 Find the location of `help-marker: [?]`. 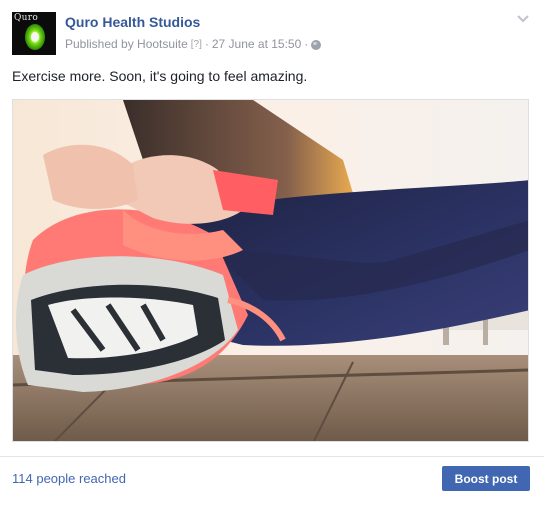

help-marker: [?] is located at coordinates (196, 44).